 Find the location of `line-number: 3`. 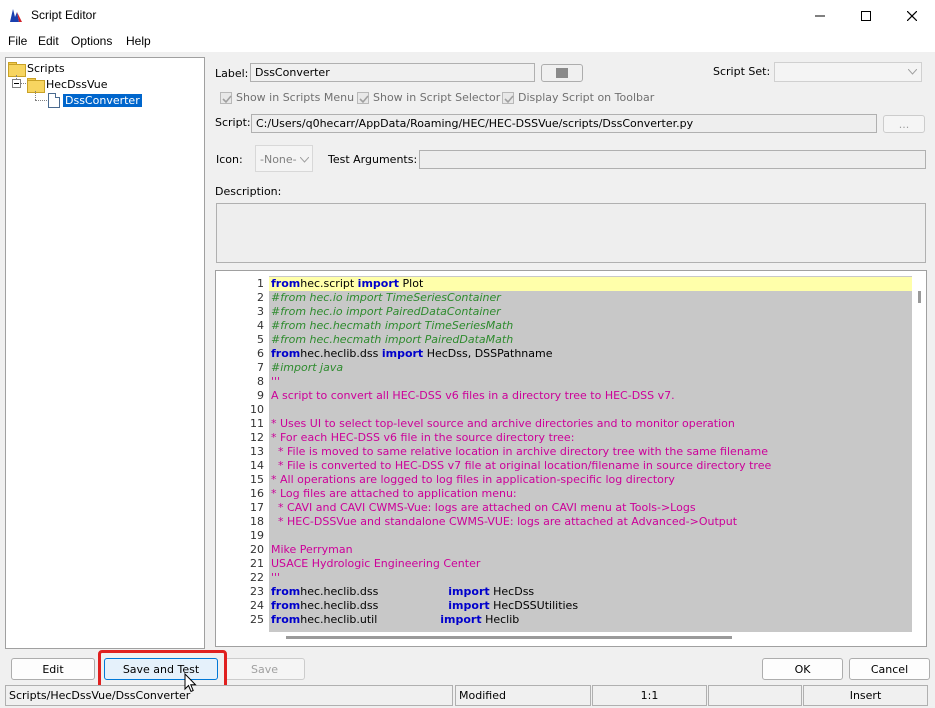

line-number: 3 is located at coordinates (260, 311).